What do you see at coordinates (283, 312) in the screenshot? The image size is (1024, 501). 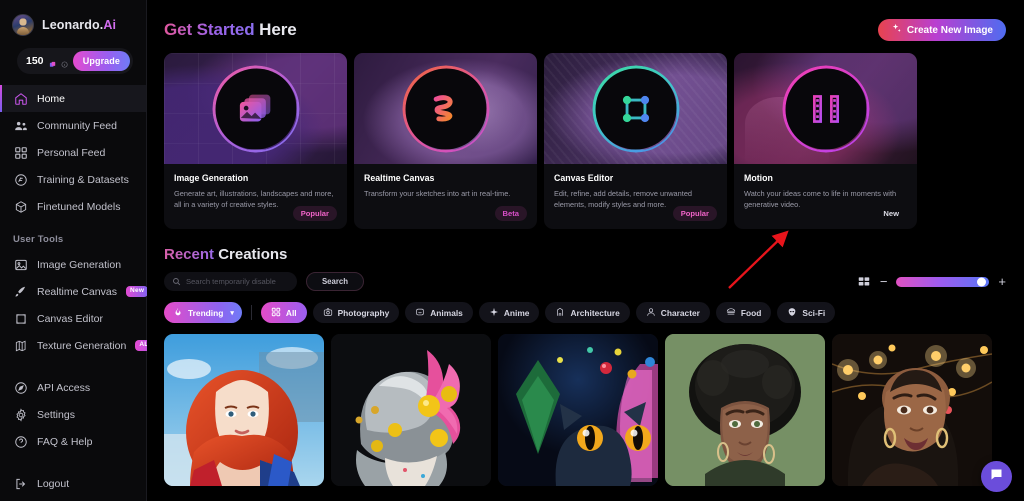 I see `chip-all: All` at bounding box center [283, 312].